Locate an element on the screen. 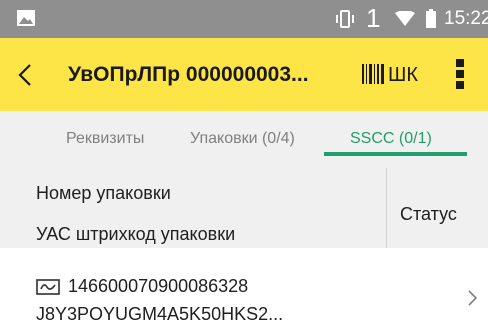  more-vert-icon is located at coordinates (460, 74).